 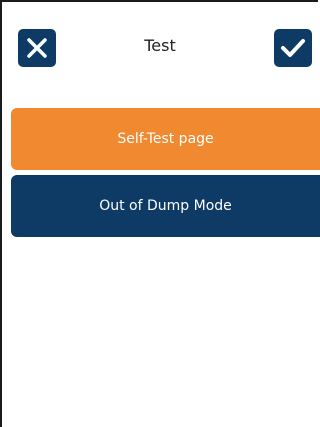 I want to click on confirm-button, so click(x=293, y=48).